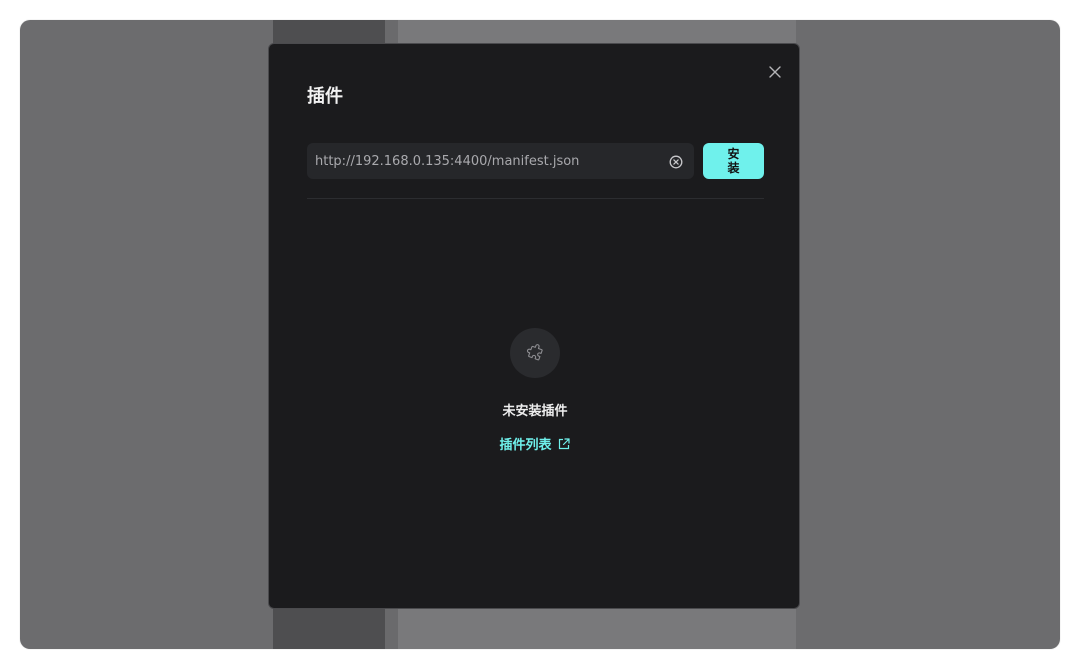 The height and width of the screenshot is (669, 1080). I want to click on close-button, so click(775, 72).